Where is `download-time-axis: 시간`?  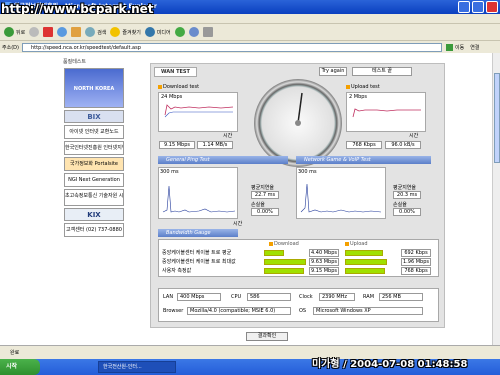
download-time-axis: 시간 is located at coordinates (228, 136).